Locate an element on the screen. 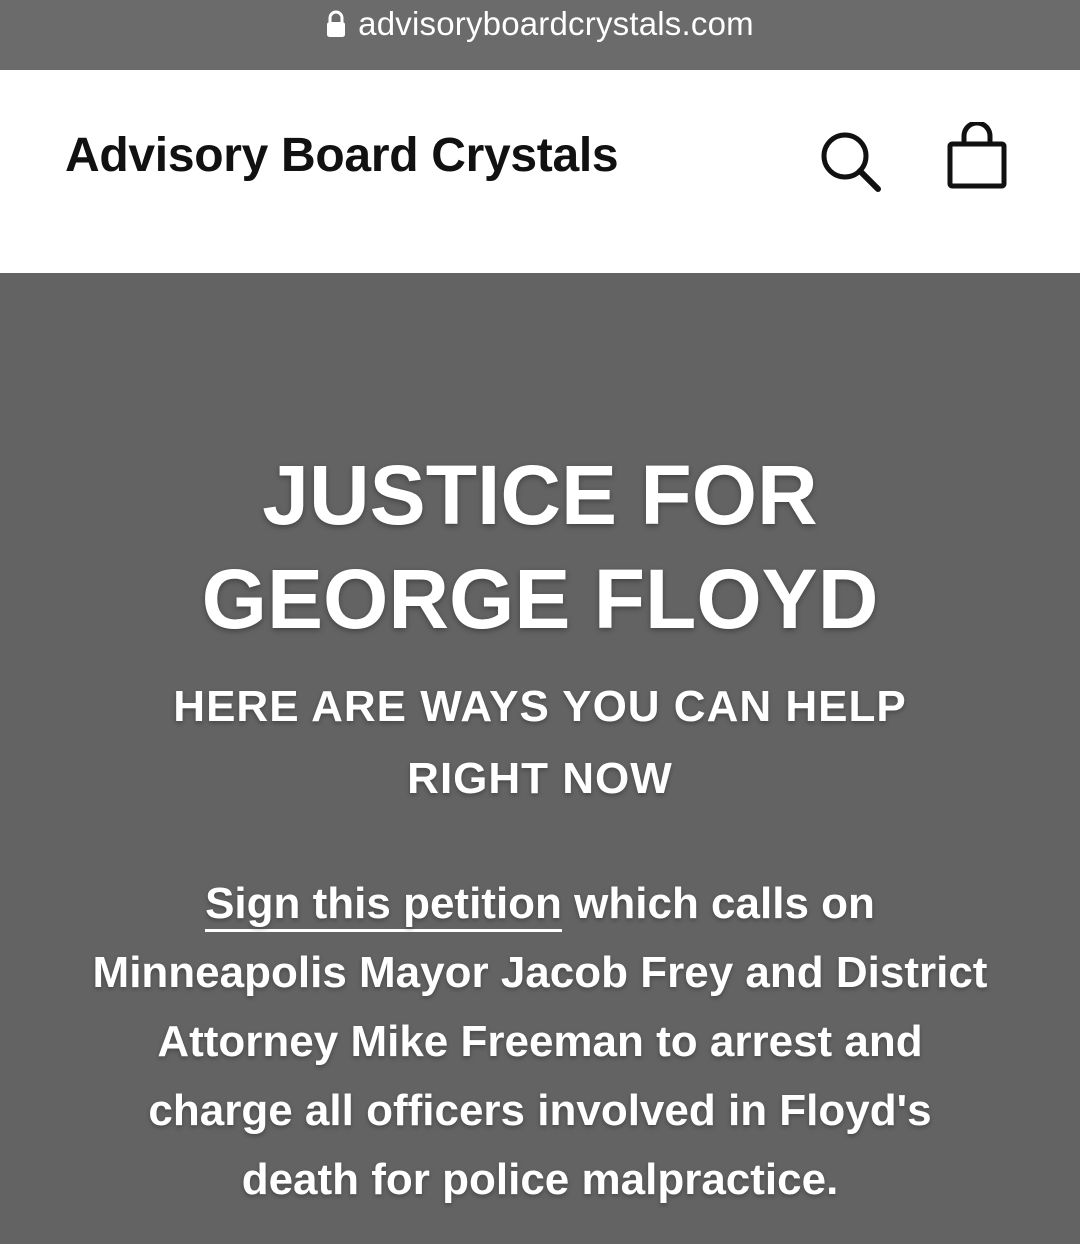 This screenshot has width=1080, height=1244. body-line-4: charge all officers involved in Floyd's is located at coordinates (540, 1110).